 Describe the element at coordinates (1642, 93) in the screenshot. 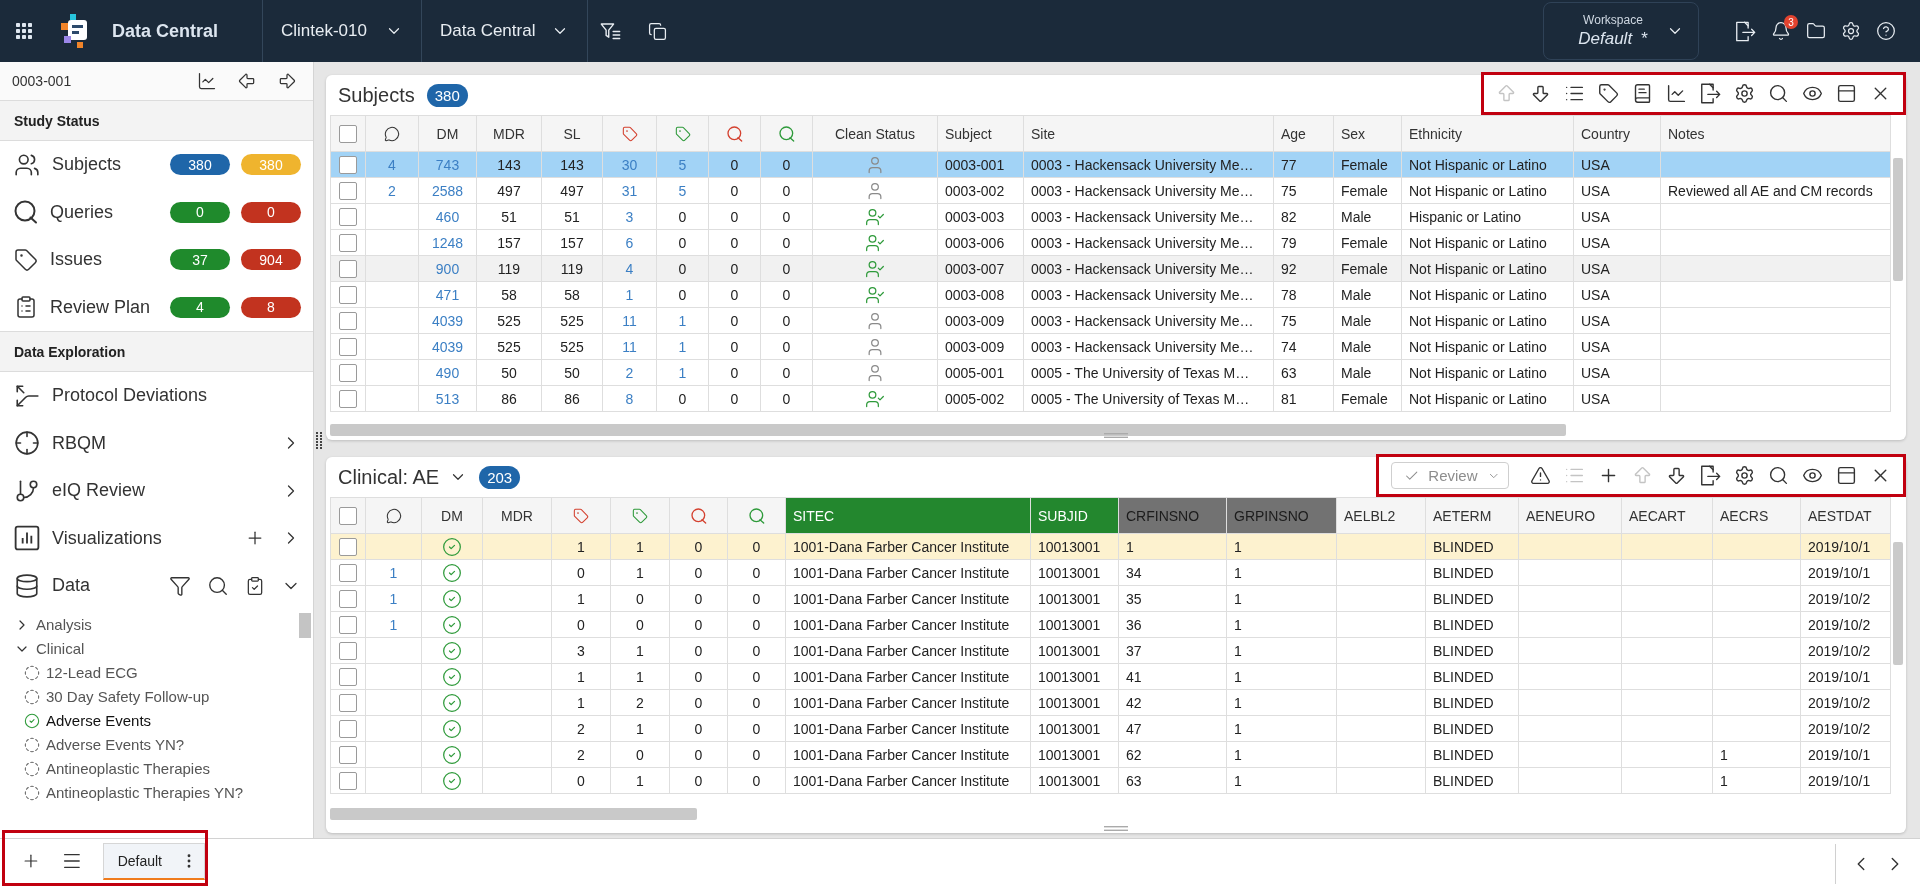

I see `book-icon` at that location.